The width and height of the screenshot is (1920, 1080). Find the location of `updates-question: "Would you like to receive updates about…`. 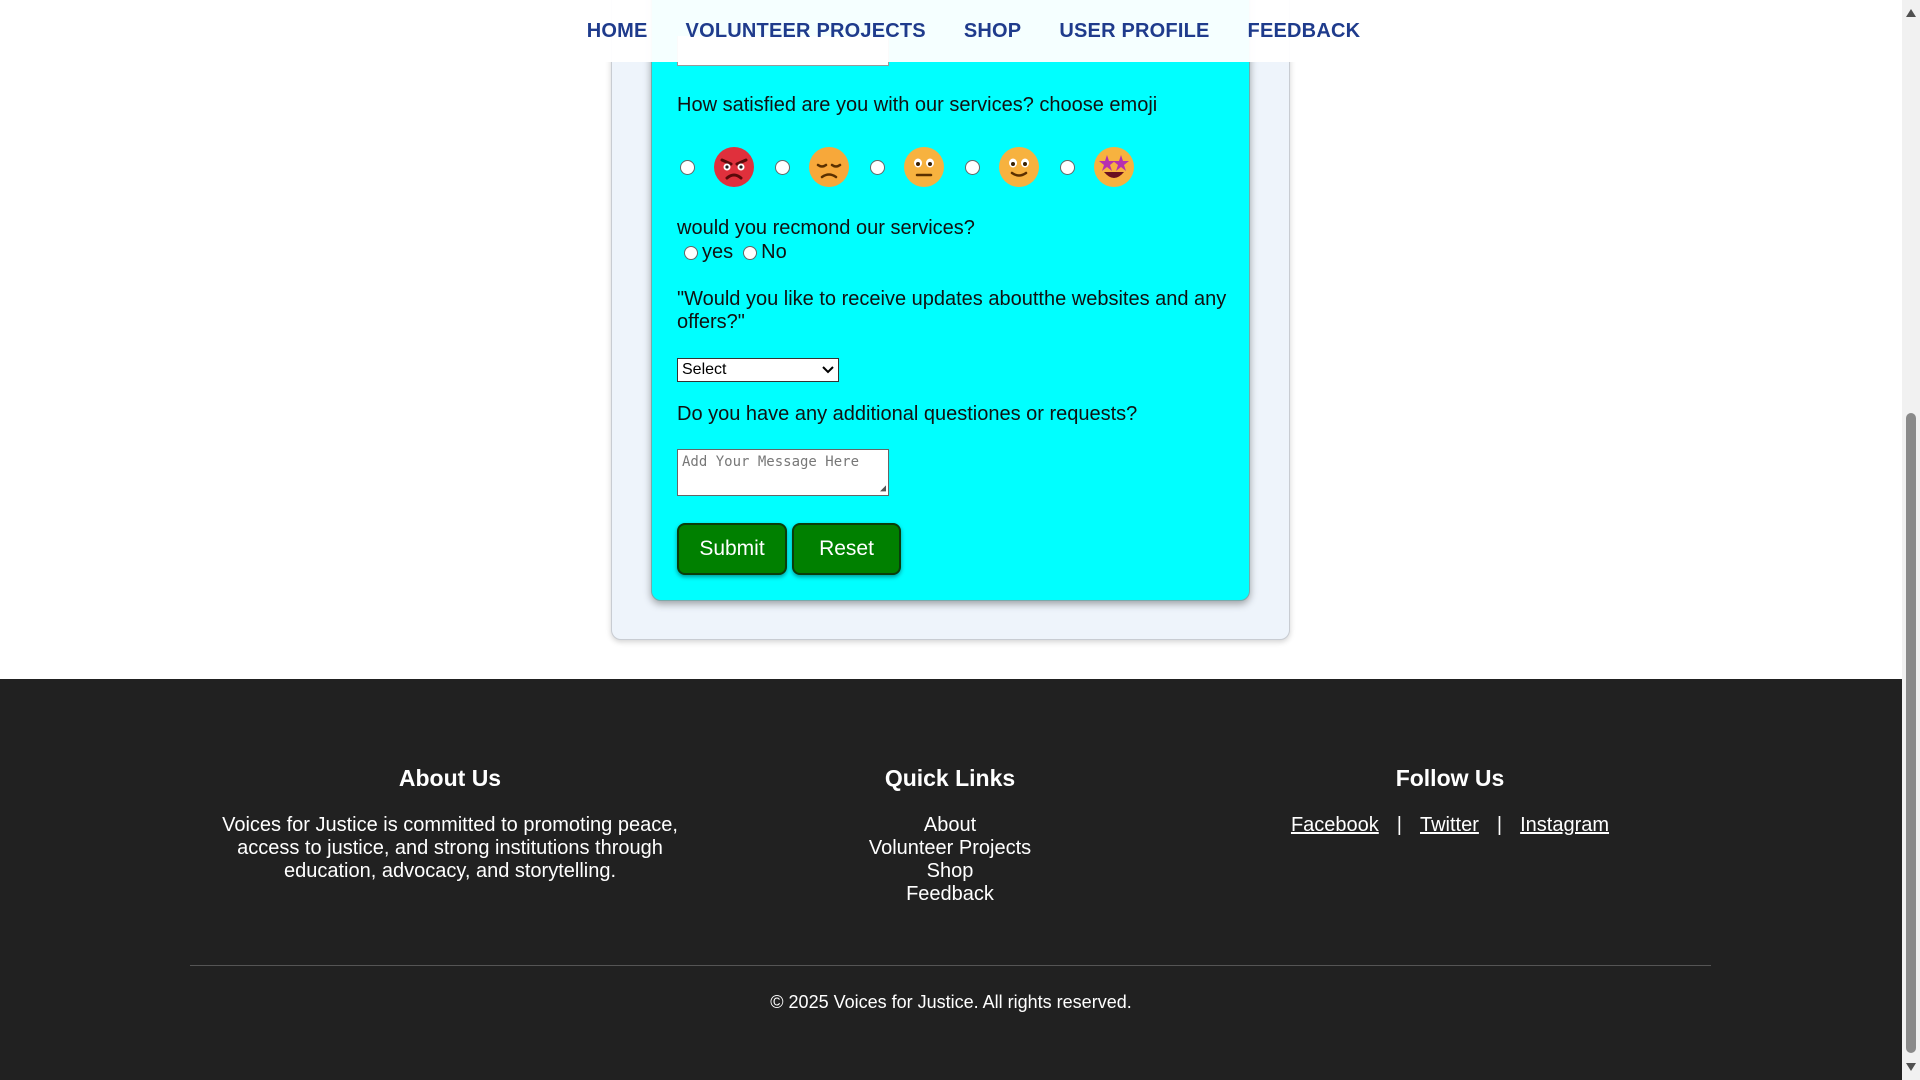

updates-question: "Would you like to receive updates about… is located at coordinates (952, 310).